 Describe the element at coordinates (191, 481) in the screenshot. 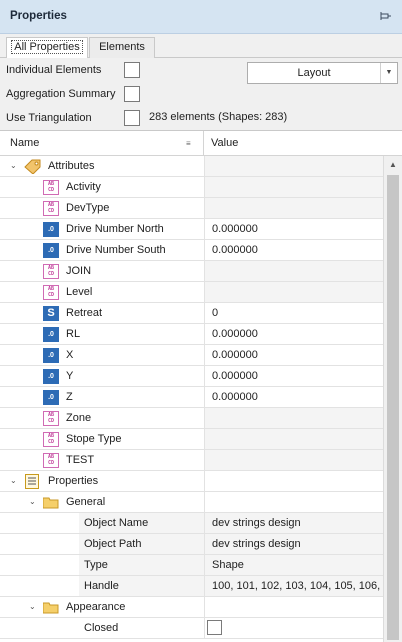

I see `category-row-properties: ⌄ Properties` at that location.